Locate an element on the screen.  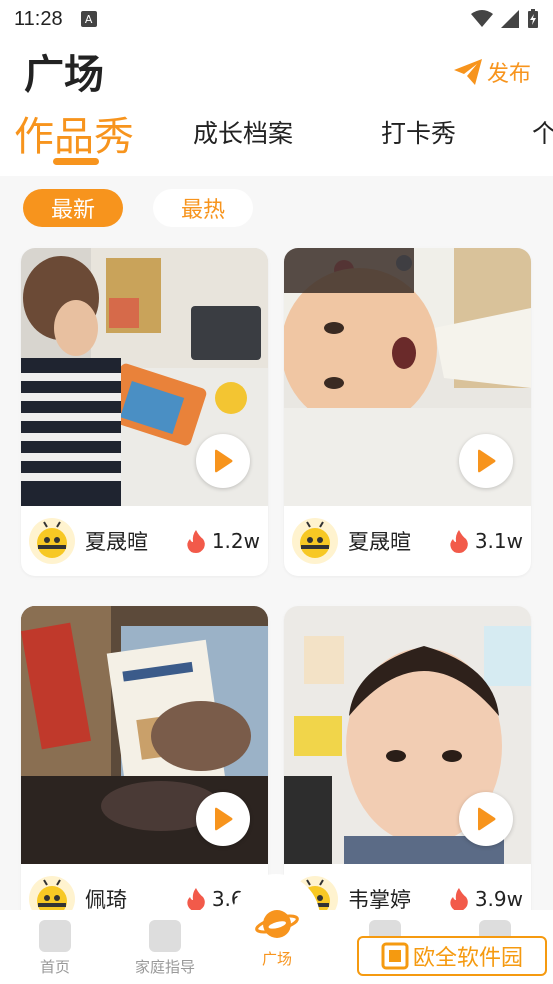
header: 广场 发布 is located at coordinates (276, 73).